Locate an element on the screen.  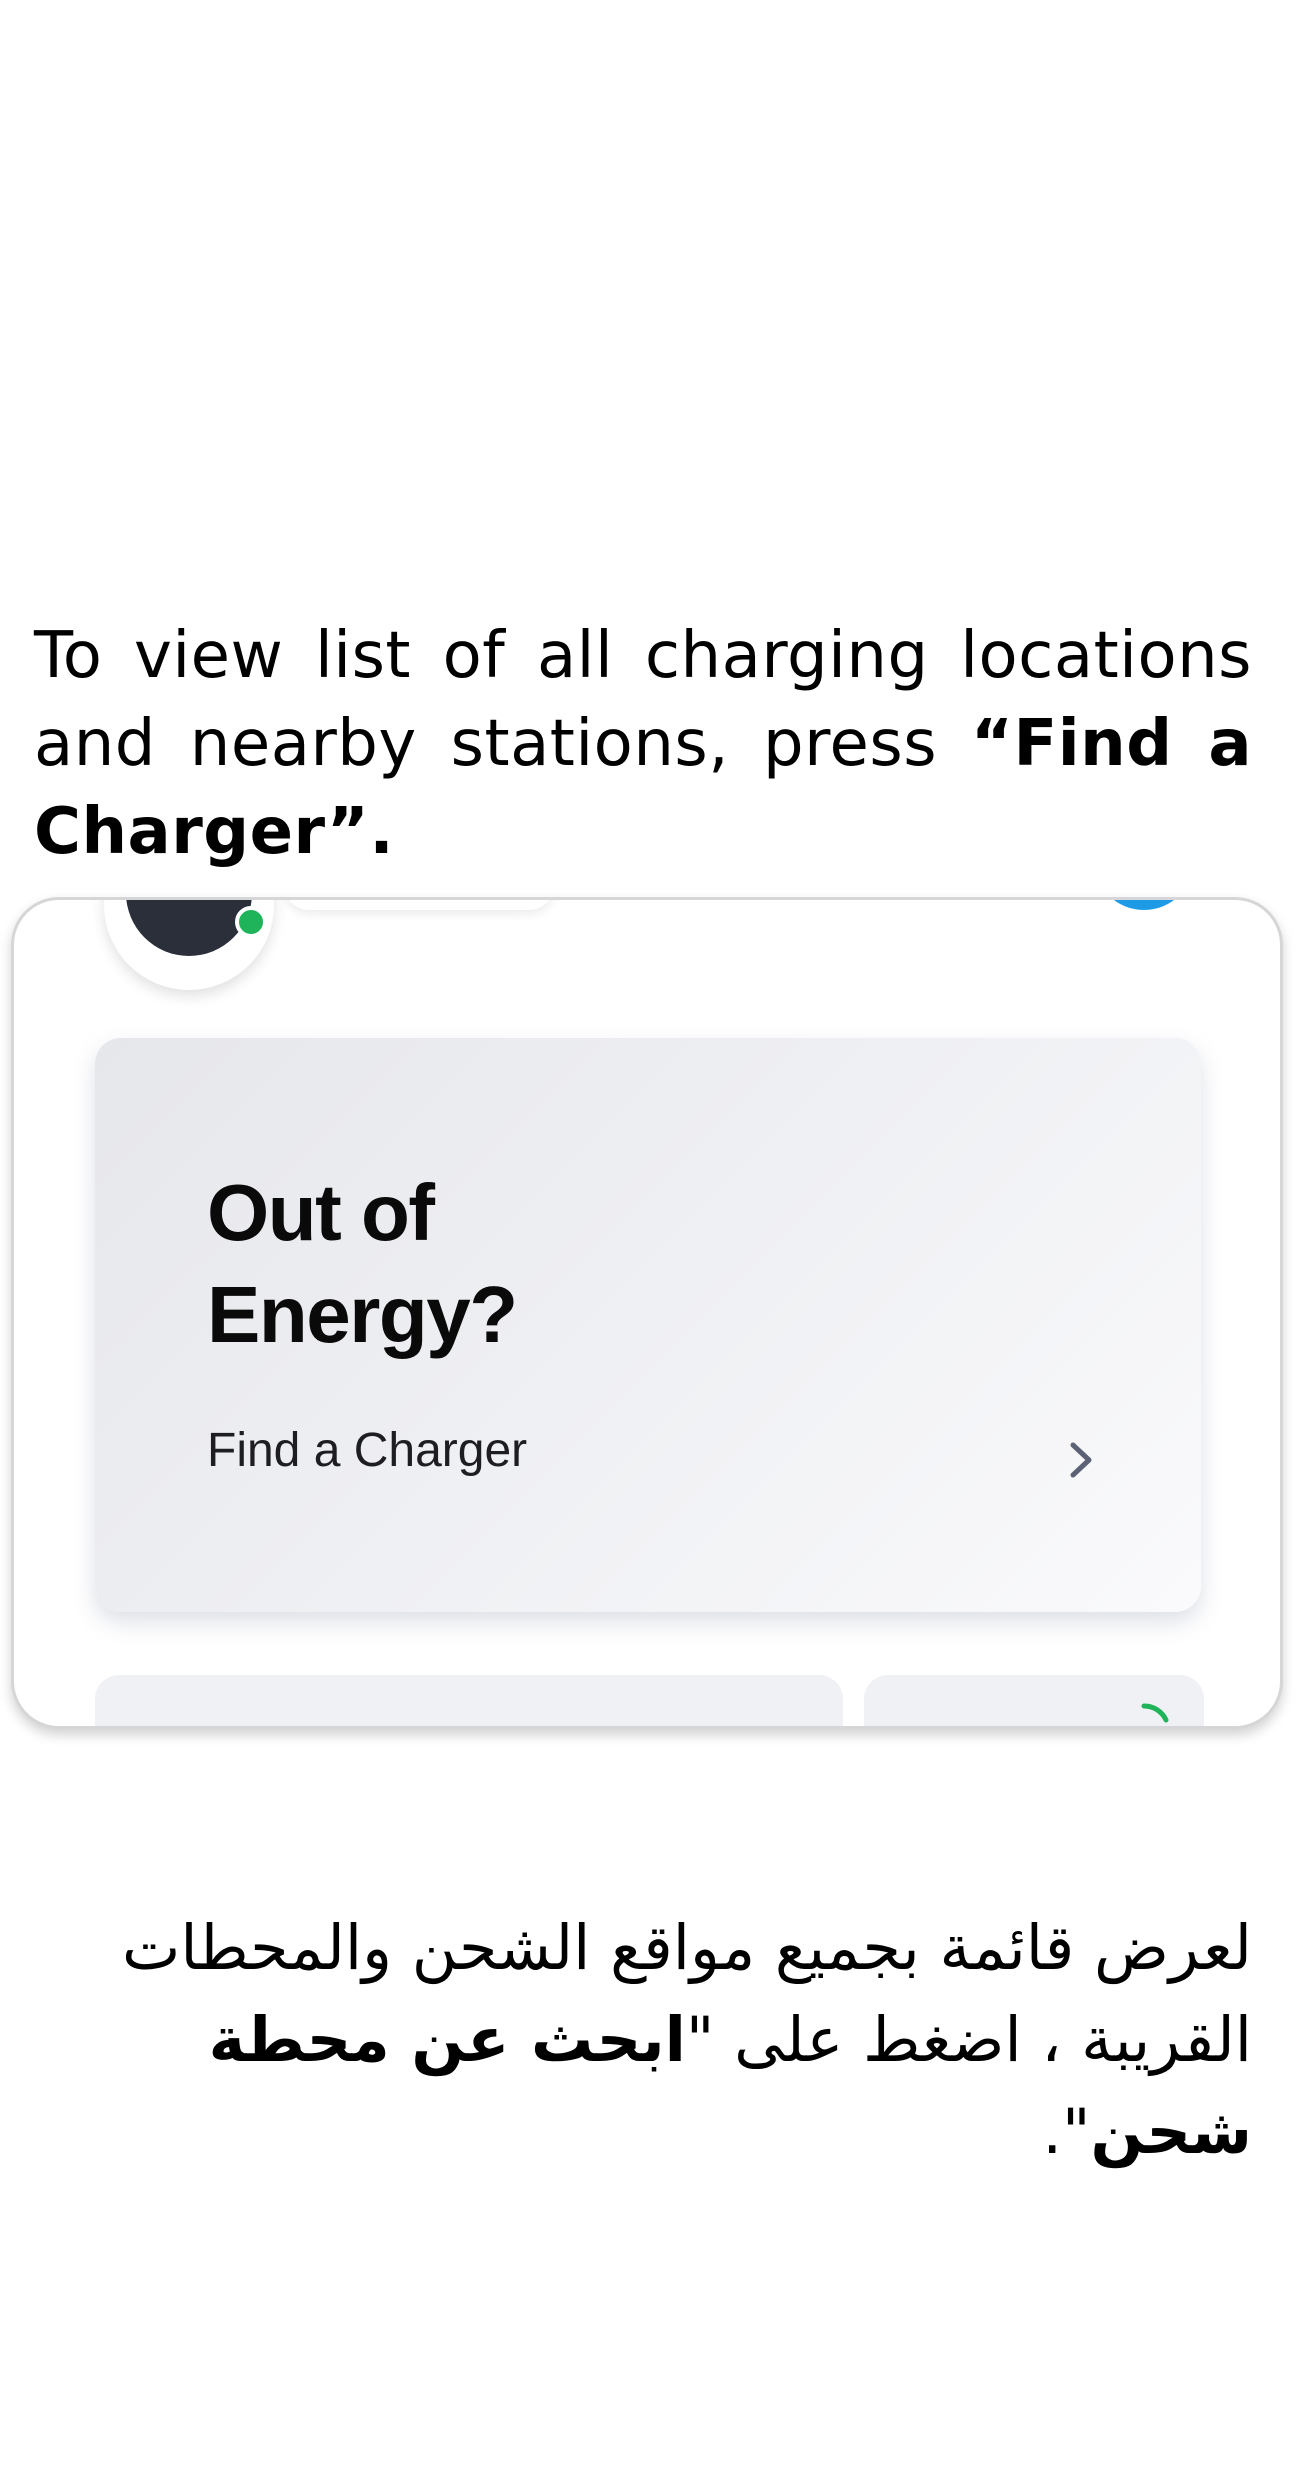
avatar-photo is located at coordinates (189, 928).